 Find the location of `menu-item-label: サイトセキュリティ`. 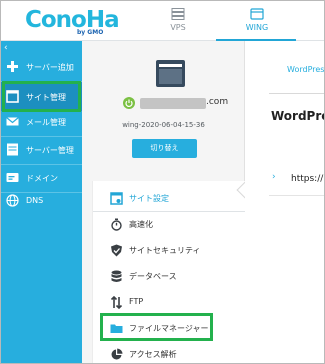

menu-item-label: サイトセキュリティ is located at coordinates (165, 250).